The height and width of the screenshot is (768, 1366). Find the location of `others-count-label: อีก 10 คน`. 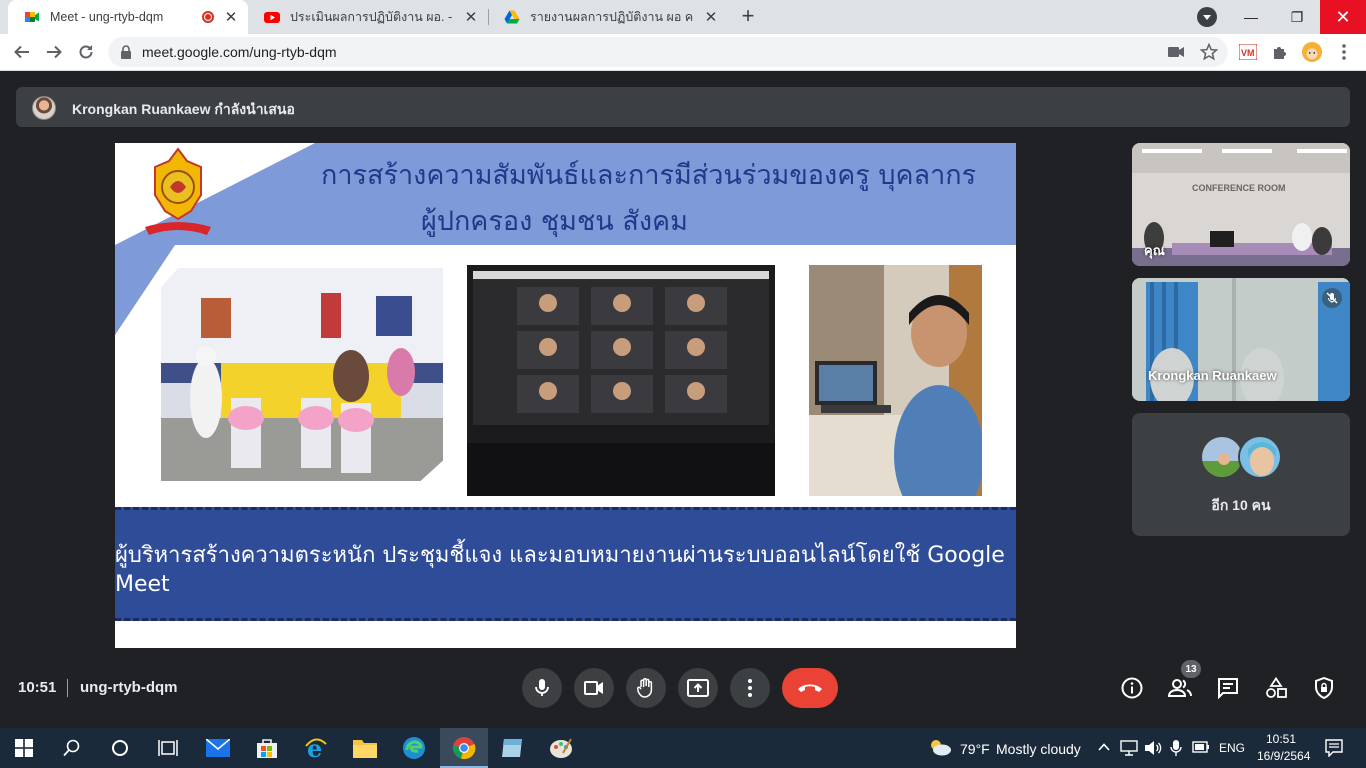

others-count-label: อีก 10 คน is located at coordinates (1241, 505).